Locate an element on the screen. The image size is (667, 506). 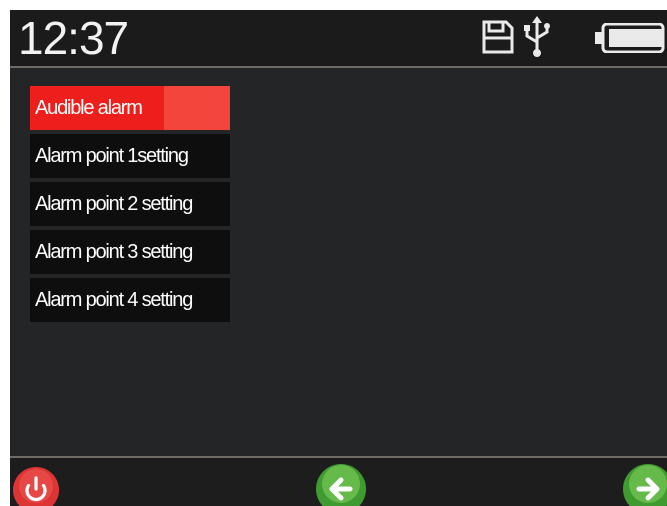
menu-item-alarm-point-3: Alarm point 3 setting is located at coordinates (130, 252).